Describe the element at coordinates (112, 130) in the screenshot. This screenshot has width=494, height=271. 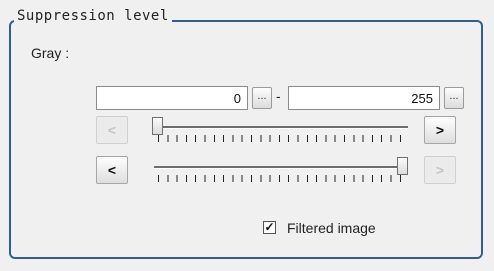
I see `lower-decrease-button: <` at that location.